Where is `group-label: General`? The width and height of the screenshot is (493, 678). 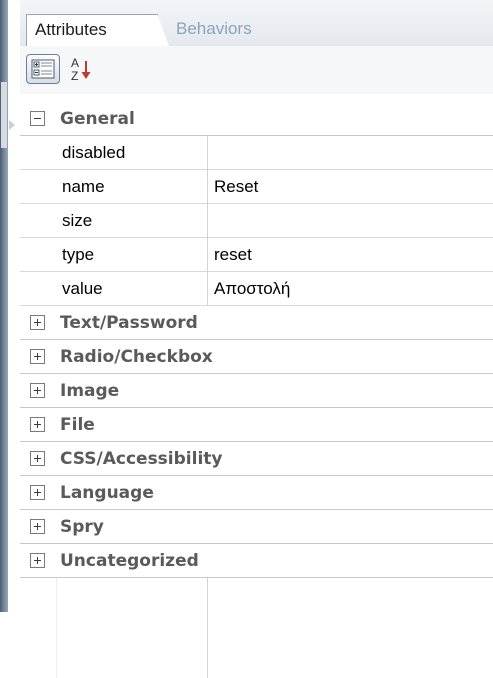
group-label: General is located at coordinates (97, 119).